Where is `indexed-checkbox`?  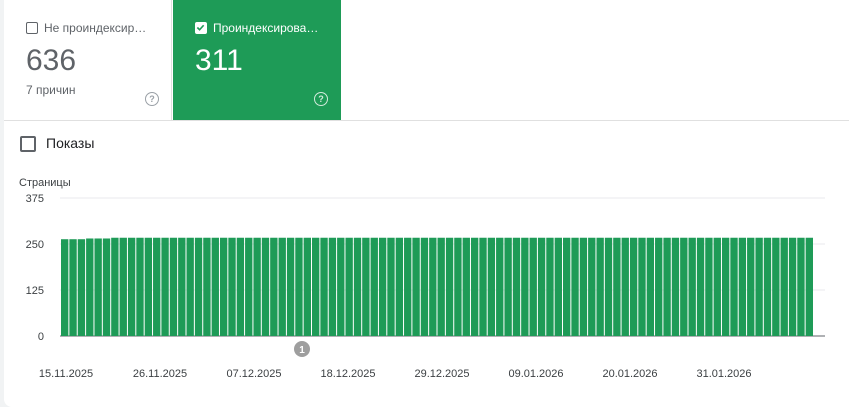
indexed-checkbox is located at coordinates (201, 28).